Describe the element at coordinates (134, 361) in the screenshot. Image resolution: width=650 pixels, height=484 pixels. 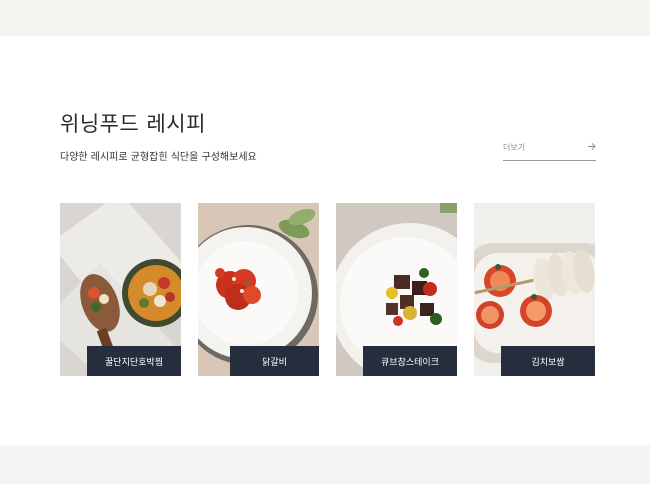
I see `recipe-label: 꿀단지단호박찜` at that location.